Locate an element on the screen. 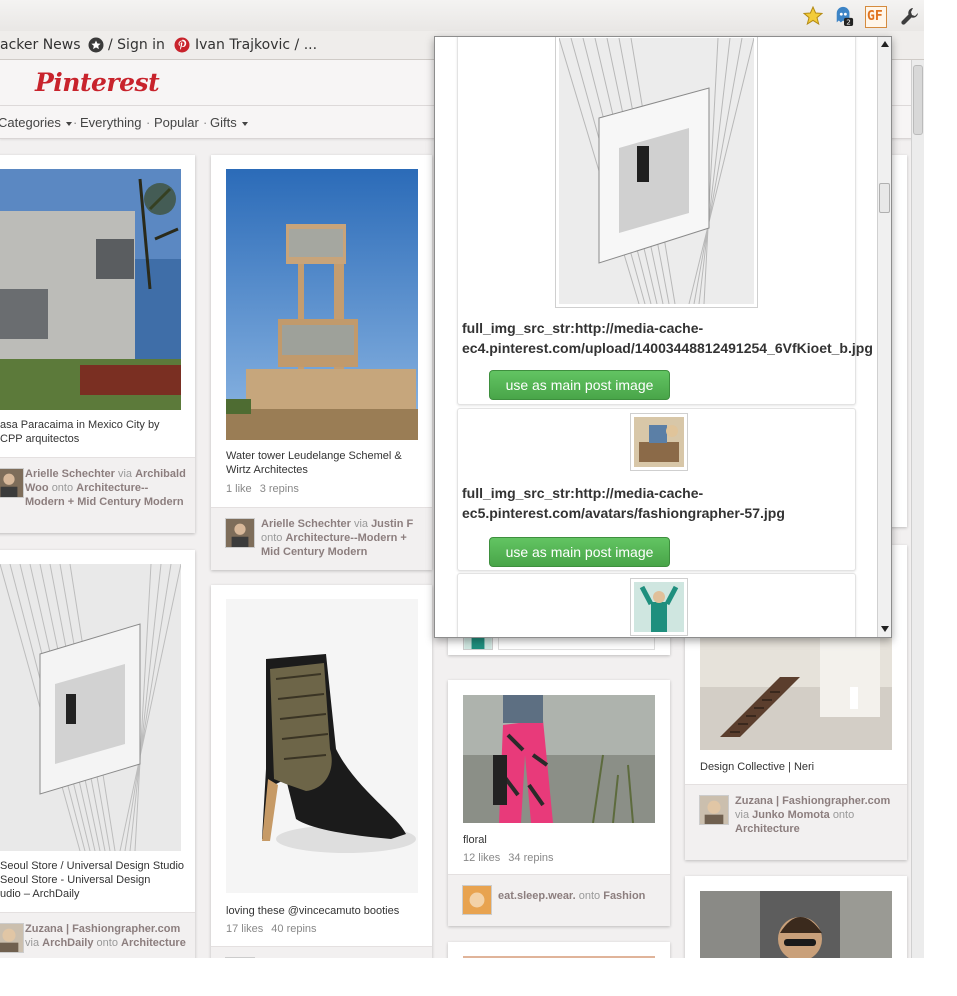 The height and width of the screenshot is (996, 957). likes-count: 17 likes is located at coordinates (244, 929).